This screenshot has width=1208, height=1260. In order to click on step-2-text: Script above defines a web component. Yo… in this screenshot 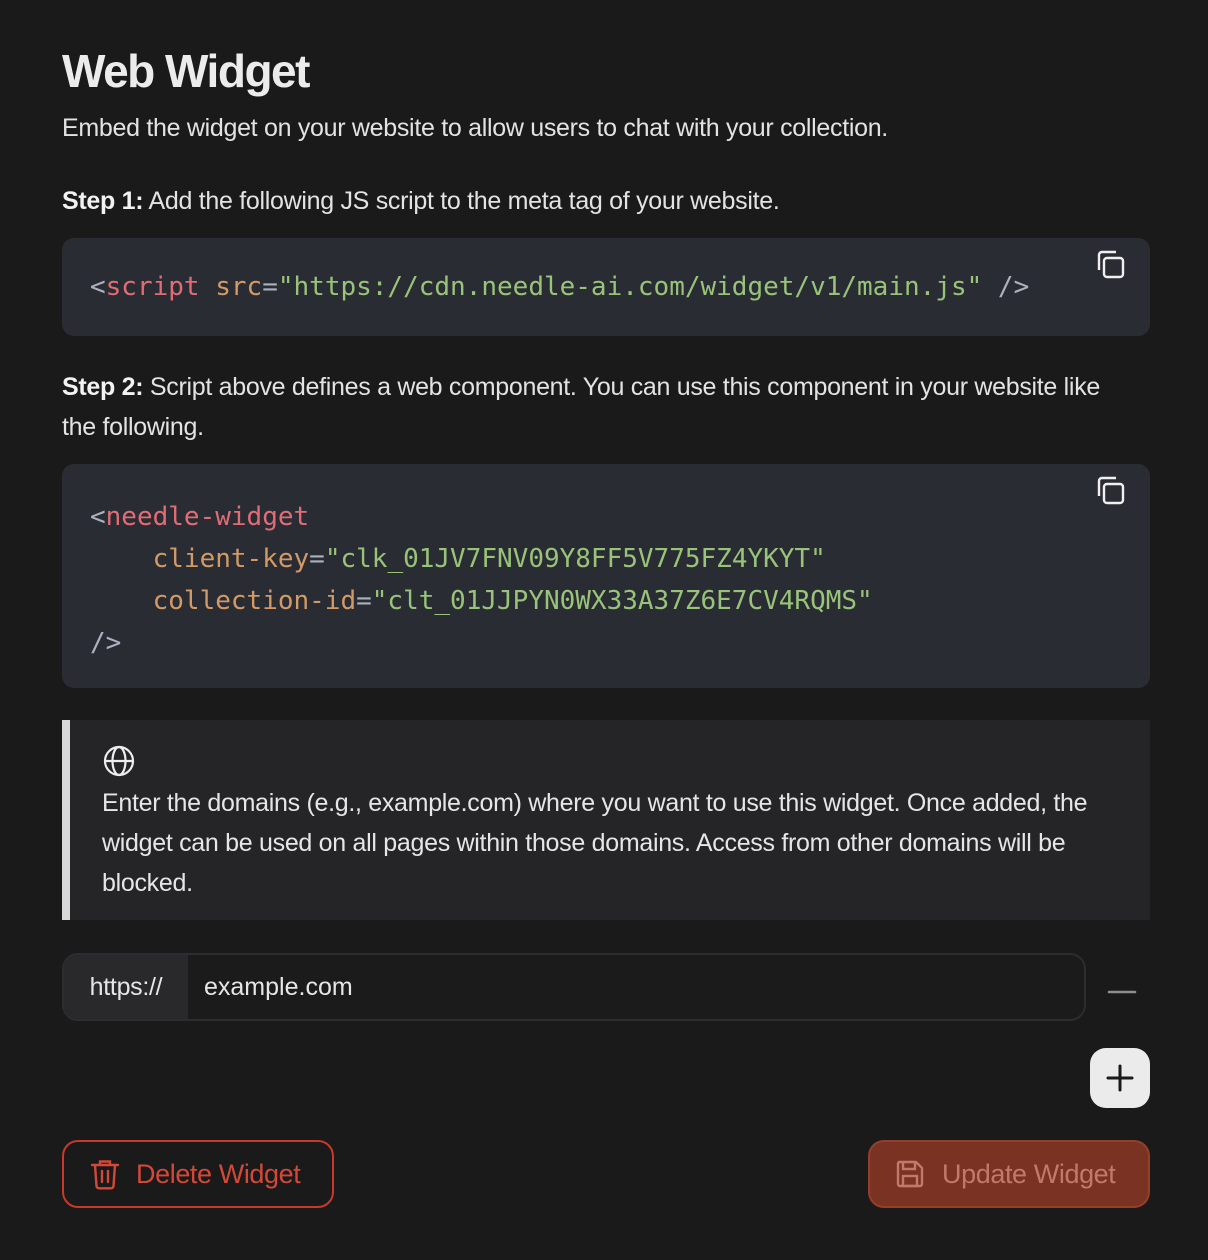, I will do `click(581, 407)`.